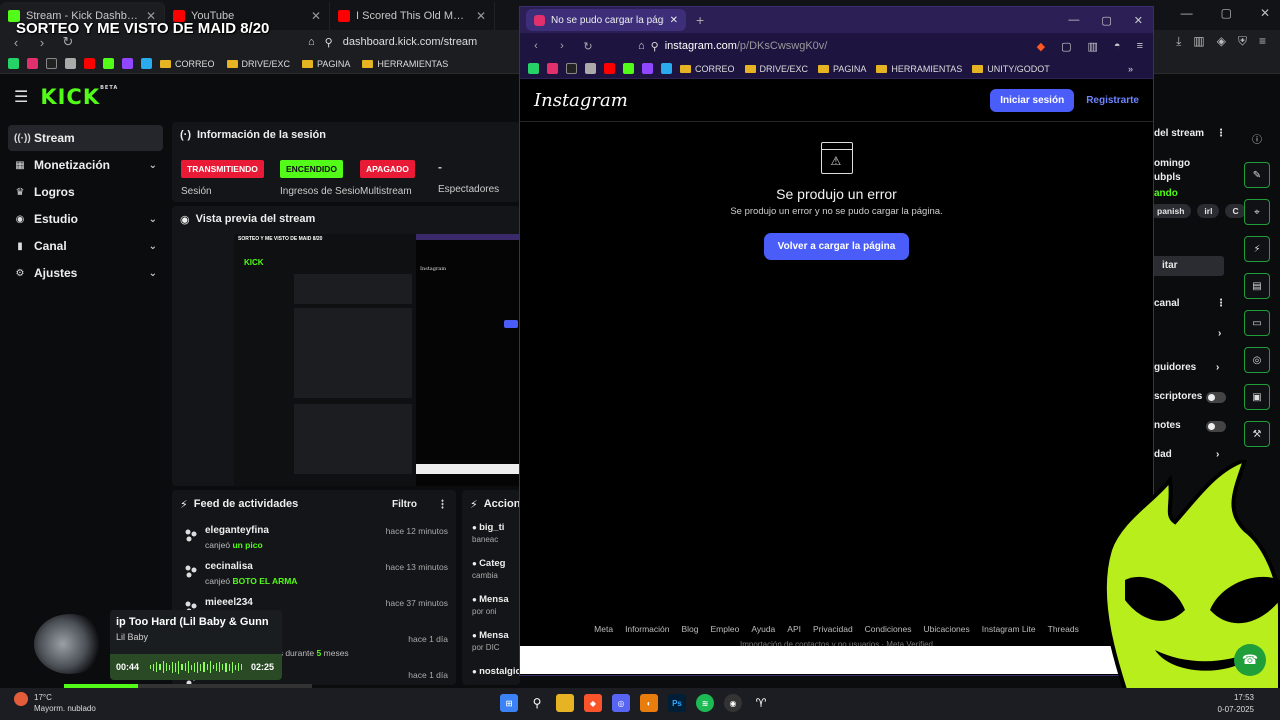 The height and width of the screenshot is (720, 1280). I want to click on support-icon: ☎, so click(1250, 660).